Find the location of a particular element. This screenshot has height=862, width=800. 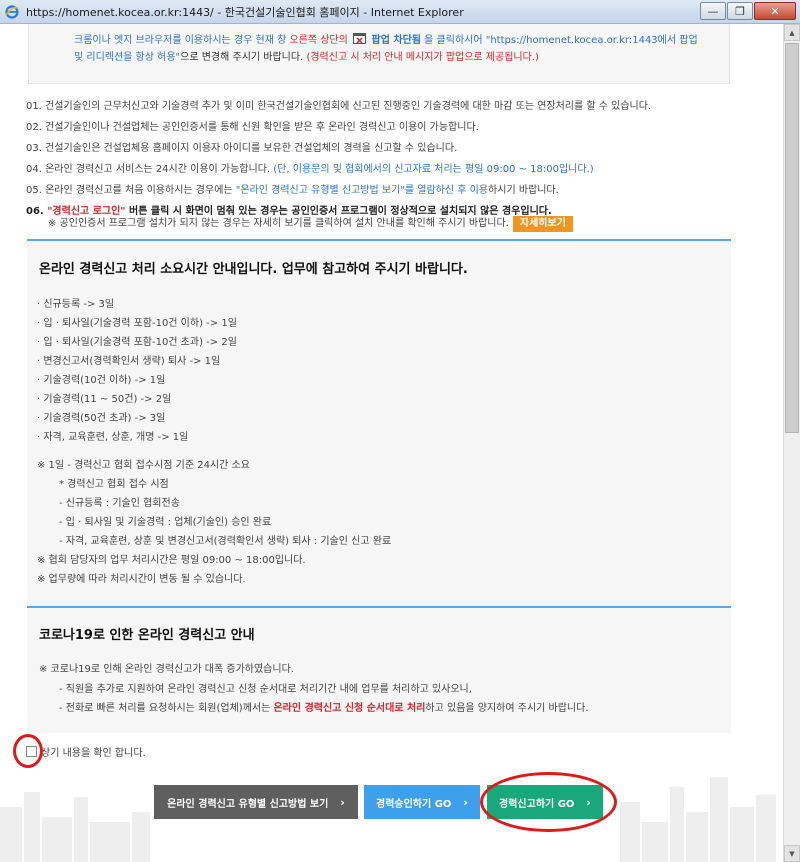

list-item-text: "온라인 경력신고 유형별 신고방법 보기"를 열람하신 후 이용 is located at coordinates (362, 190).